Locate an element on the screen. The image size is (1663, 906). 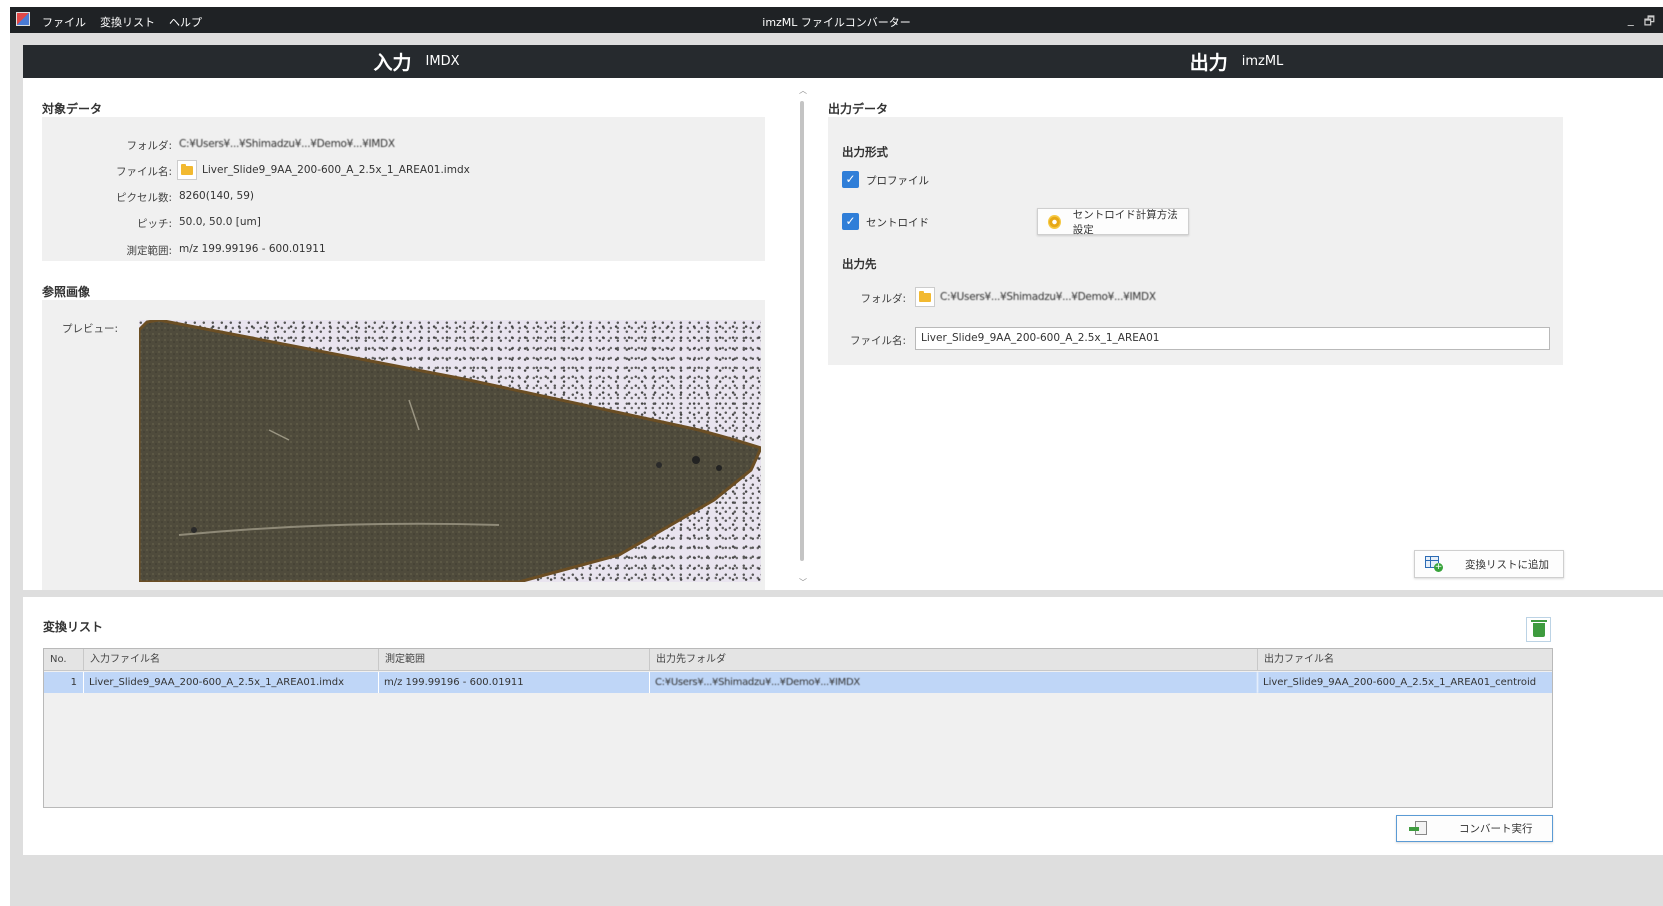
profile-checkbox: ✓ is located at coordinates (850, 179).